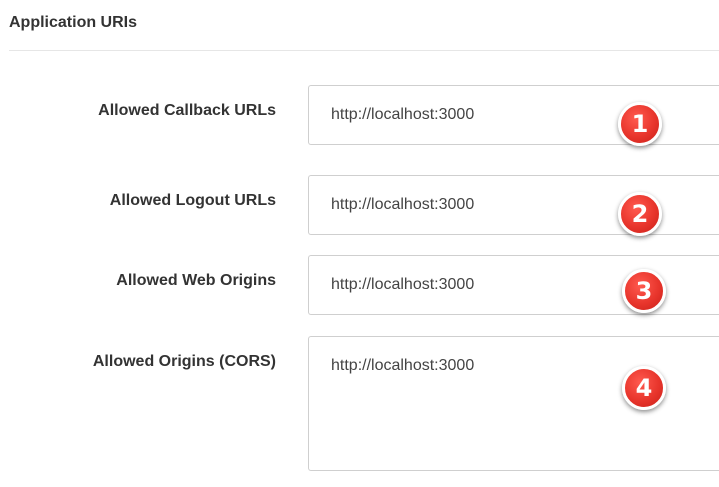  What do you see at coordinates (403, 114) in the screenshot?
I see `callback-urls-value: http://localhost:3000` at bounding box center [403, 114].